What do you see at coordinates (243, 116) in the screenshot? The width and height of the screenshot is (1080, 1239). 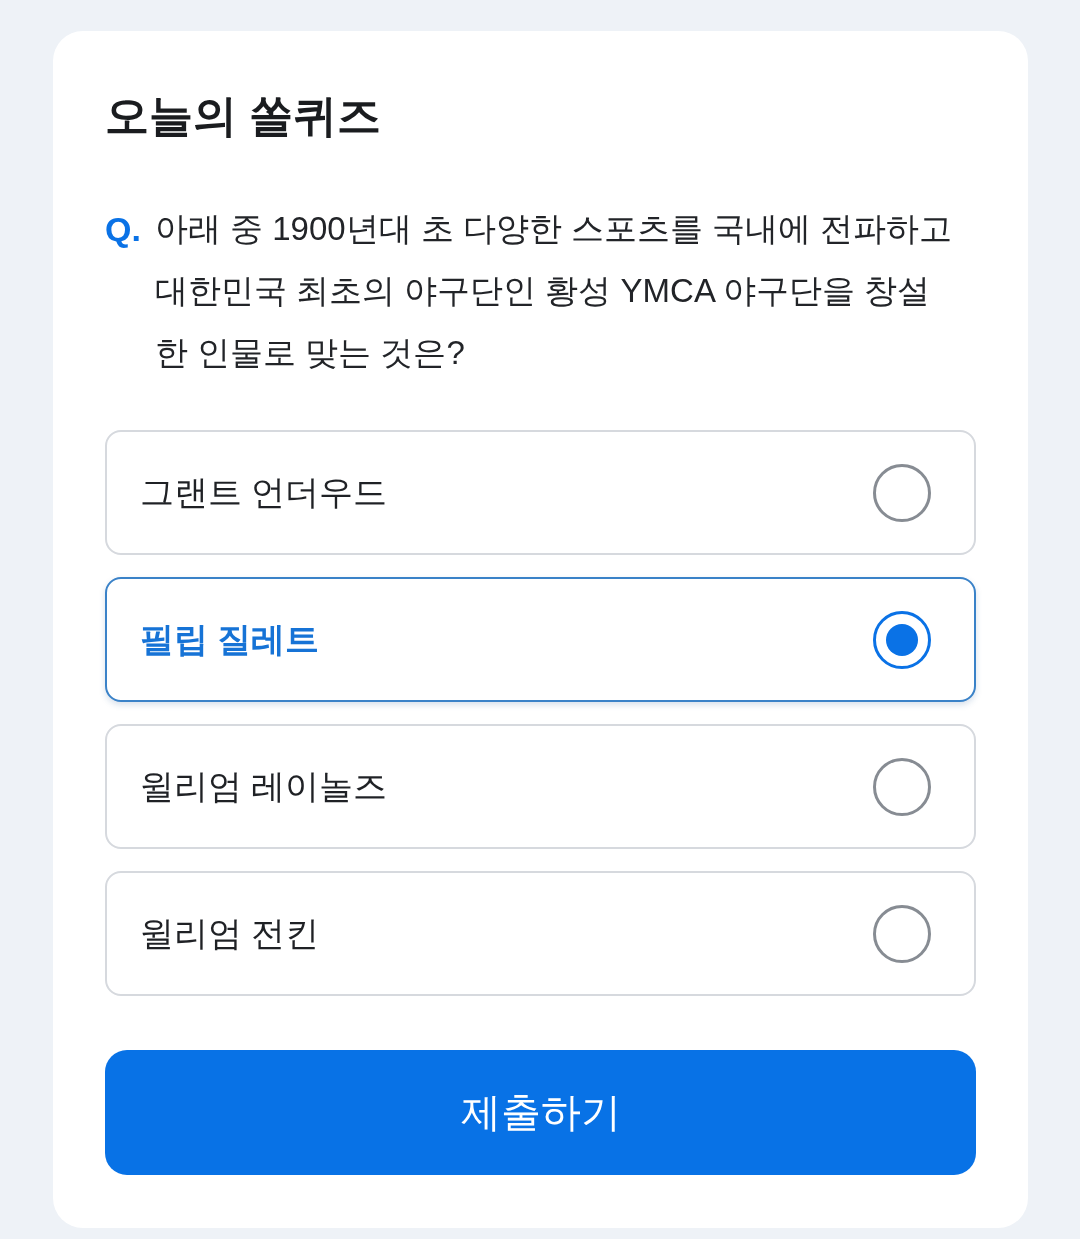 I see `quiz-title: 오늘의 쏠퀴즈` at bounding box center [243, 116].